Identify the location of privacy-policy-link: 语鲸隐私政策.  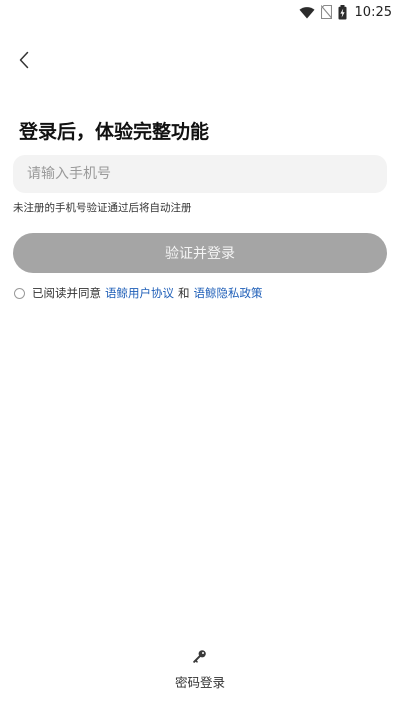
(228, 293).